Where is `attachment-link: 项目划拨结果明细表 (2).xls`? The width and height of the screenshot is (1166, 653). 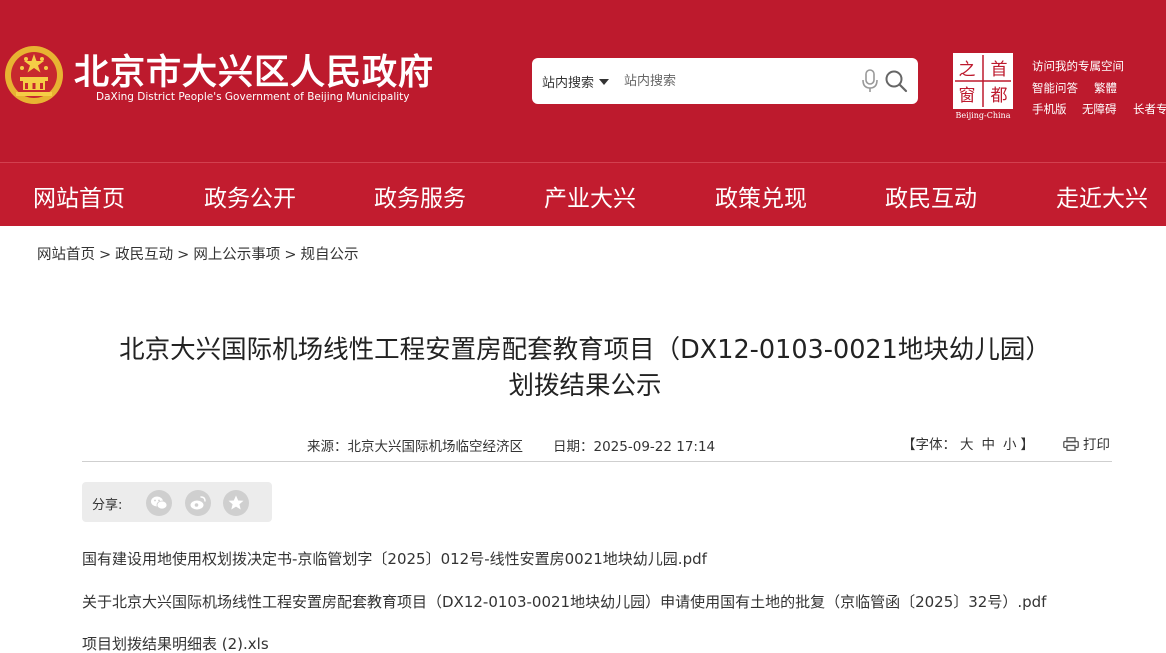 attachment-link: 项目划拨结果明细表 (2).xls is located at coordinates (175, 643).